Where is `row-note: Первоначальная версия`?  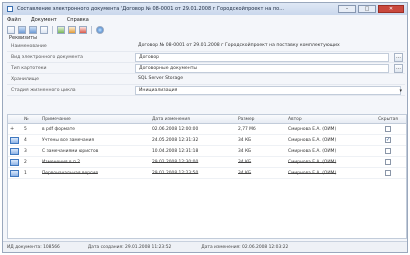 row-note: Первоначальная версия is located at coordinates (70, 173).